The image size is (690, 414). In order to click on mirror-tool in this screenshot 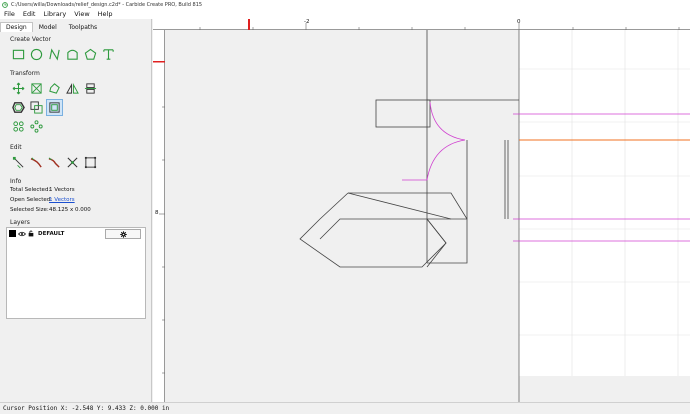, I will do `click(72, 88)`.